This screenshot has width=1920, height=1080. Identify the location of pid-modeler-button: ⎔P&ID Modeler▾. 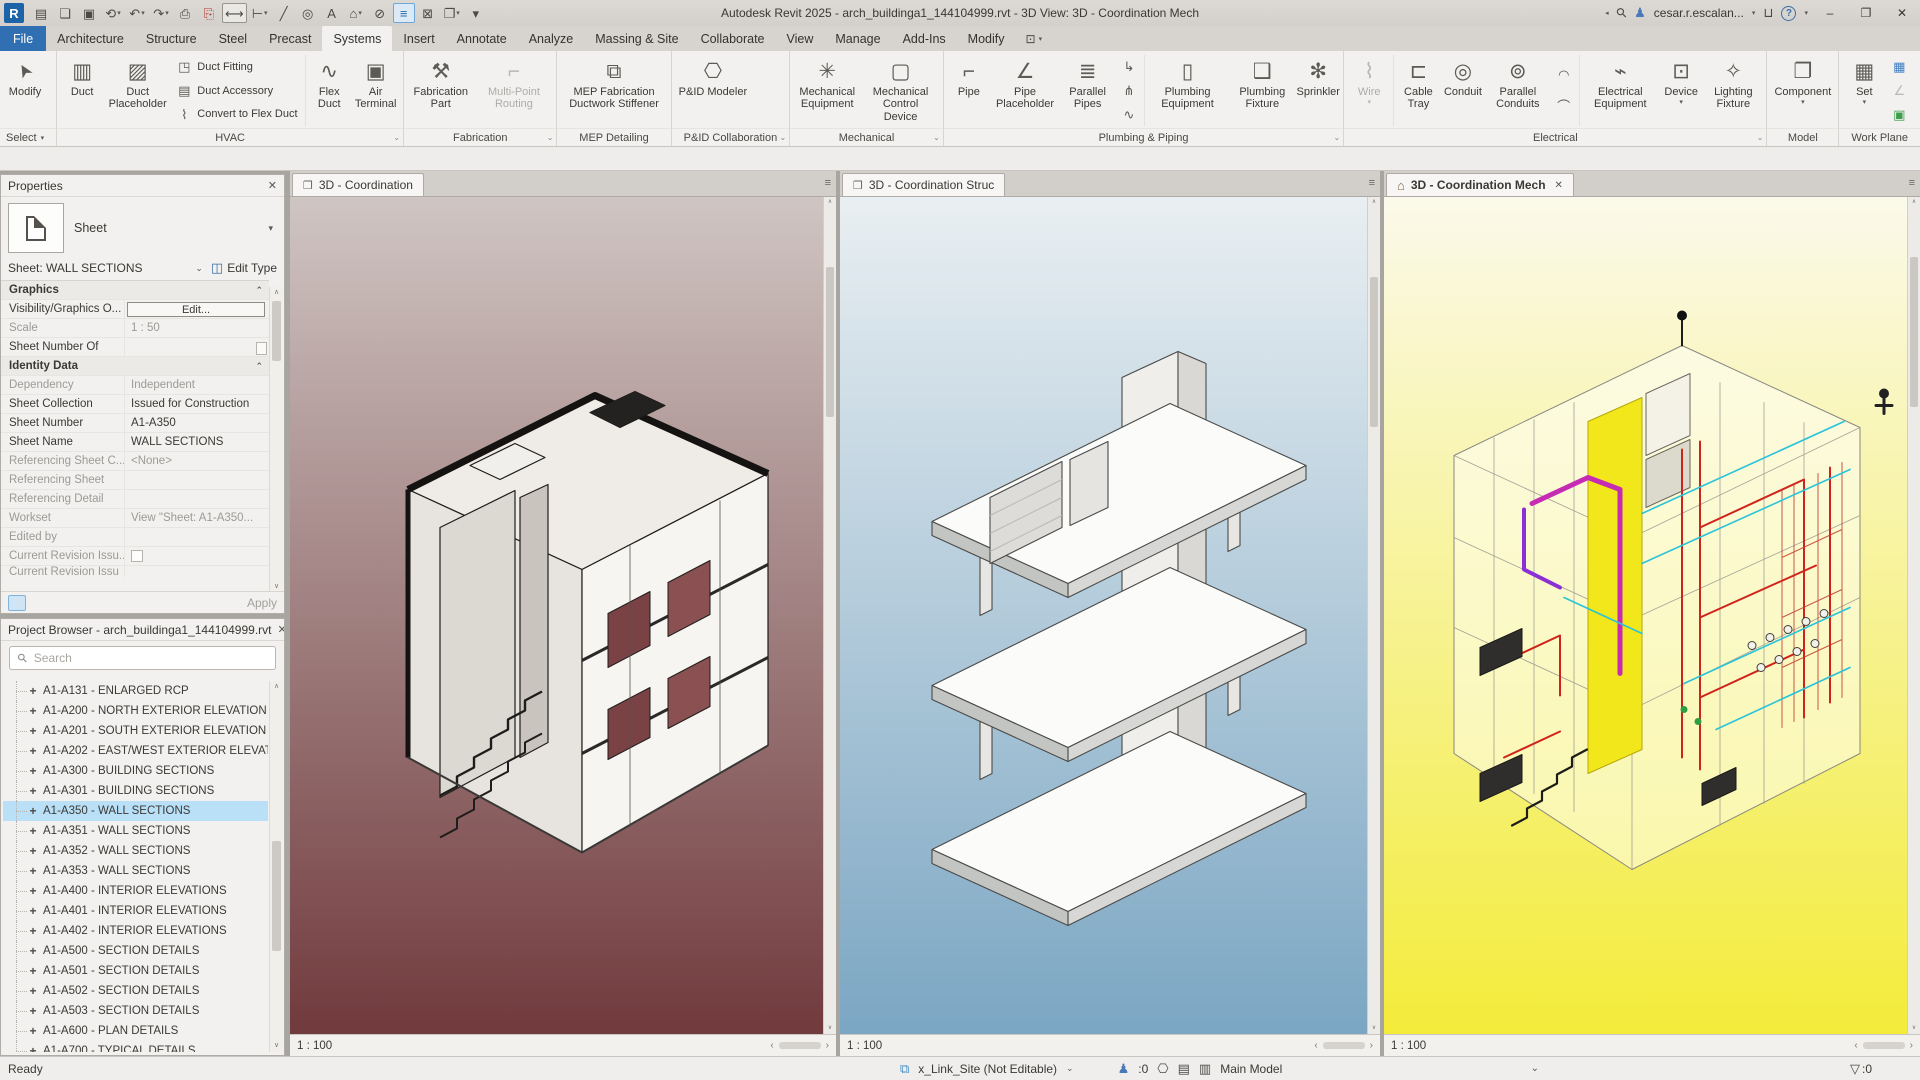
(713, 90).